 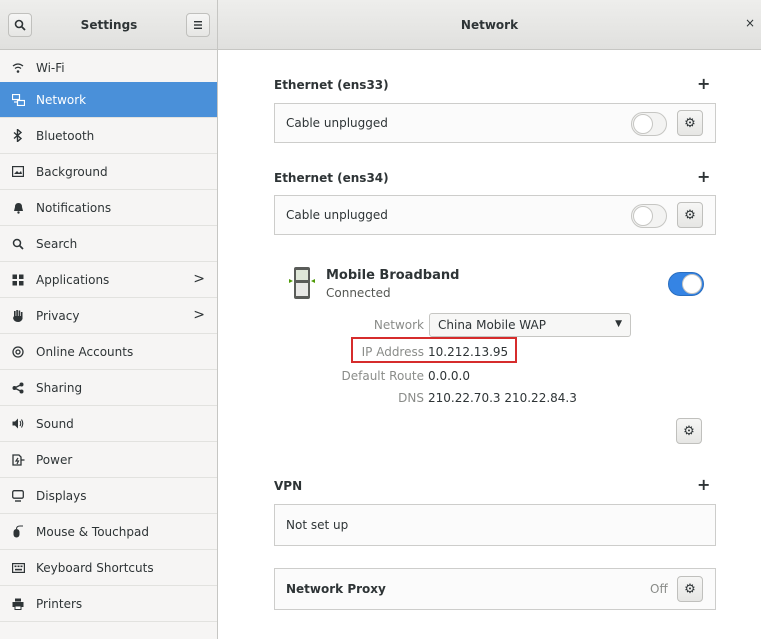 What do you see at coordinates (108, 604) in the screenshot?
I see `sidebar-item-printers: Printers` at bounding box center [108, 604].